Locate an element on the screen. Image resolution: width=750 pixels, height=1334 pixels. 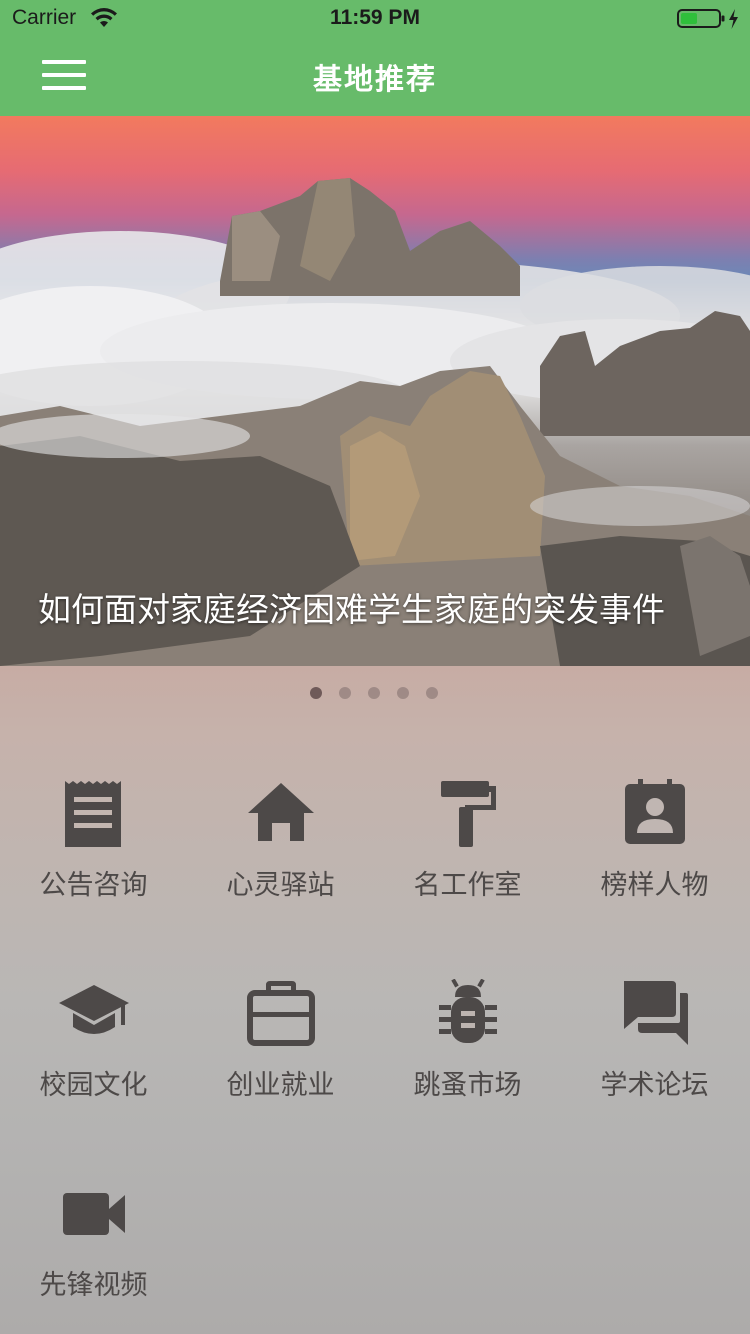
grid-item-label: 先锋视频 is located at coordinates (93, 1285).